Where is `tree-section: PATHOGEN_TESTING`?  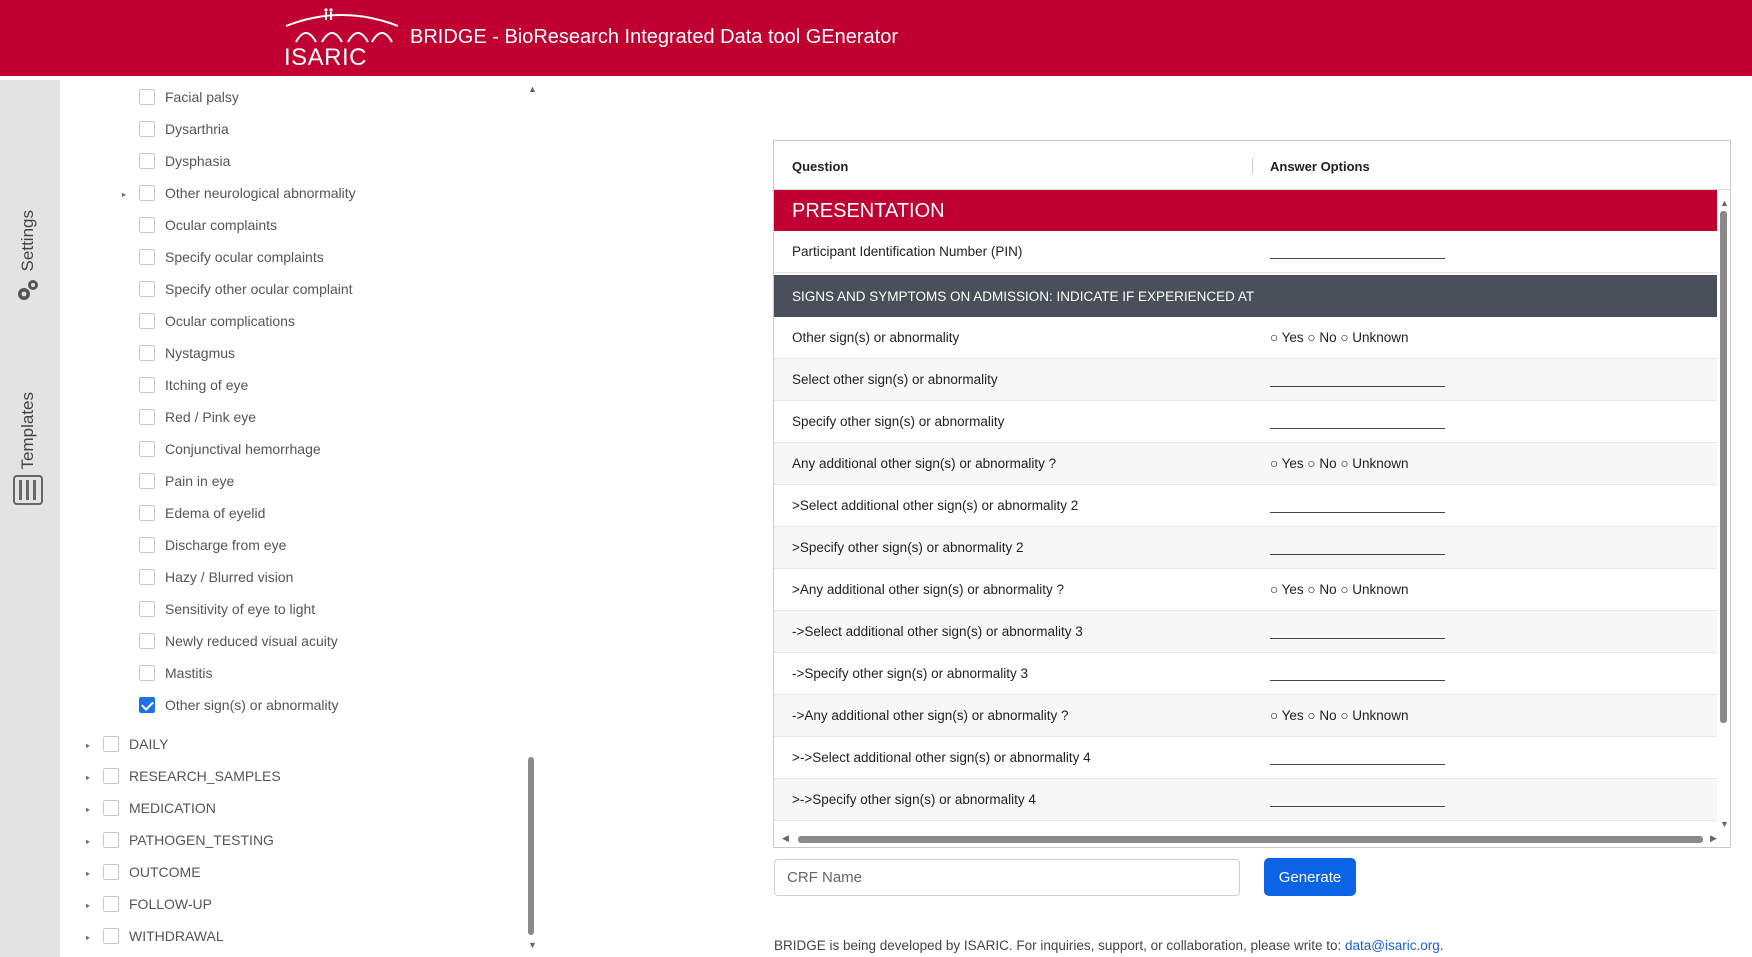
tree-section: PATHOGEN_TESTING is located at coordinates (188, 840).